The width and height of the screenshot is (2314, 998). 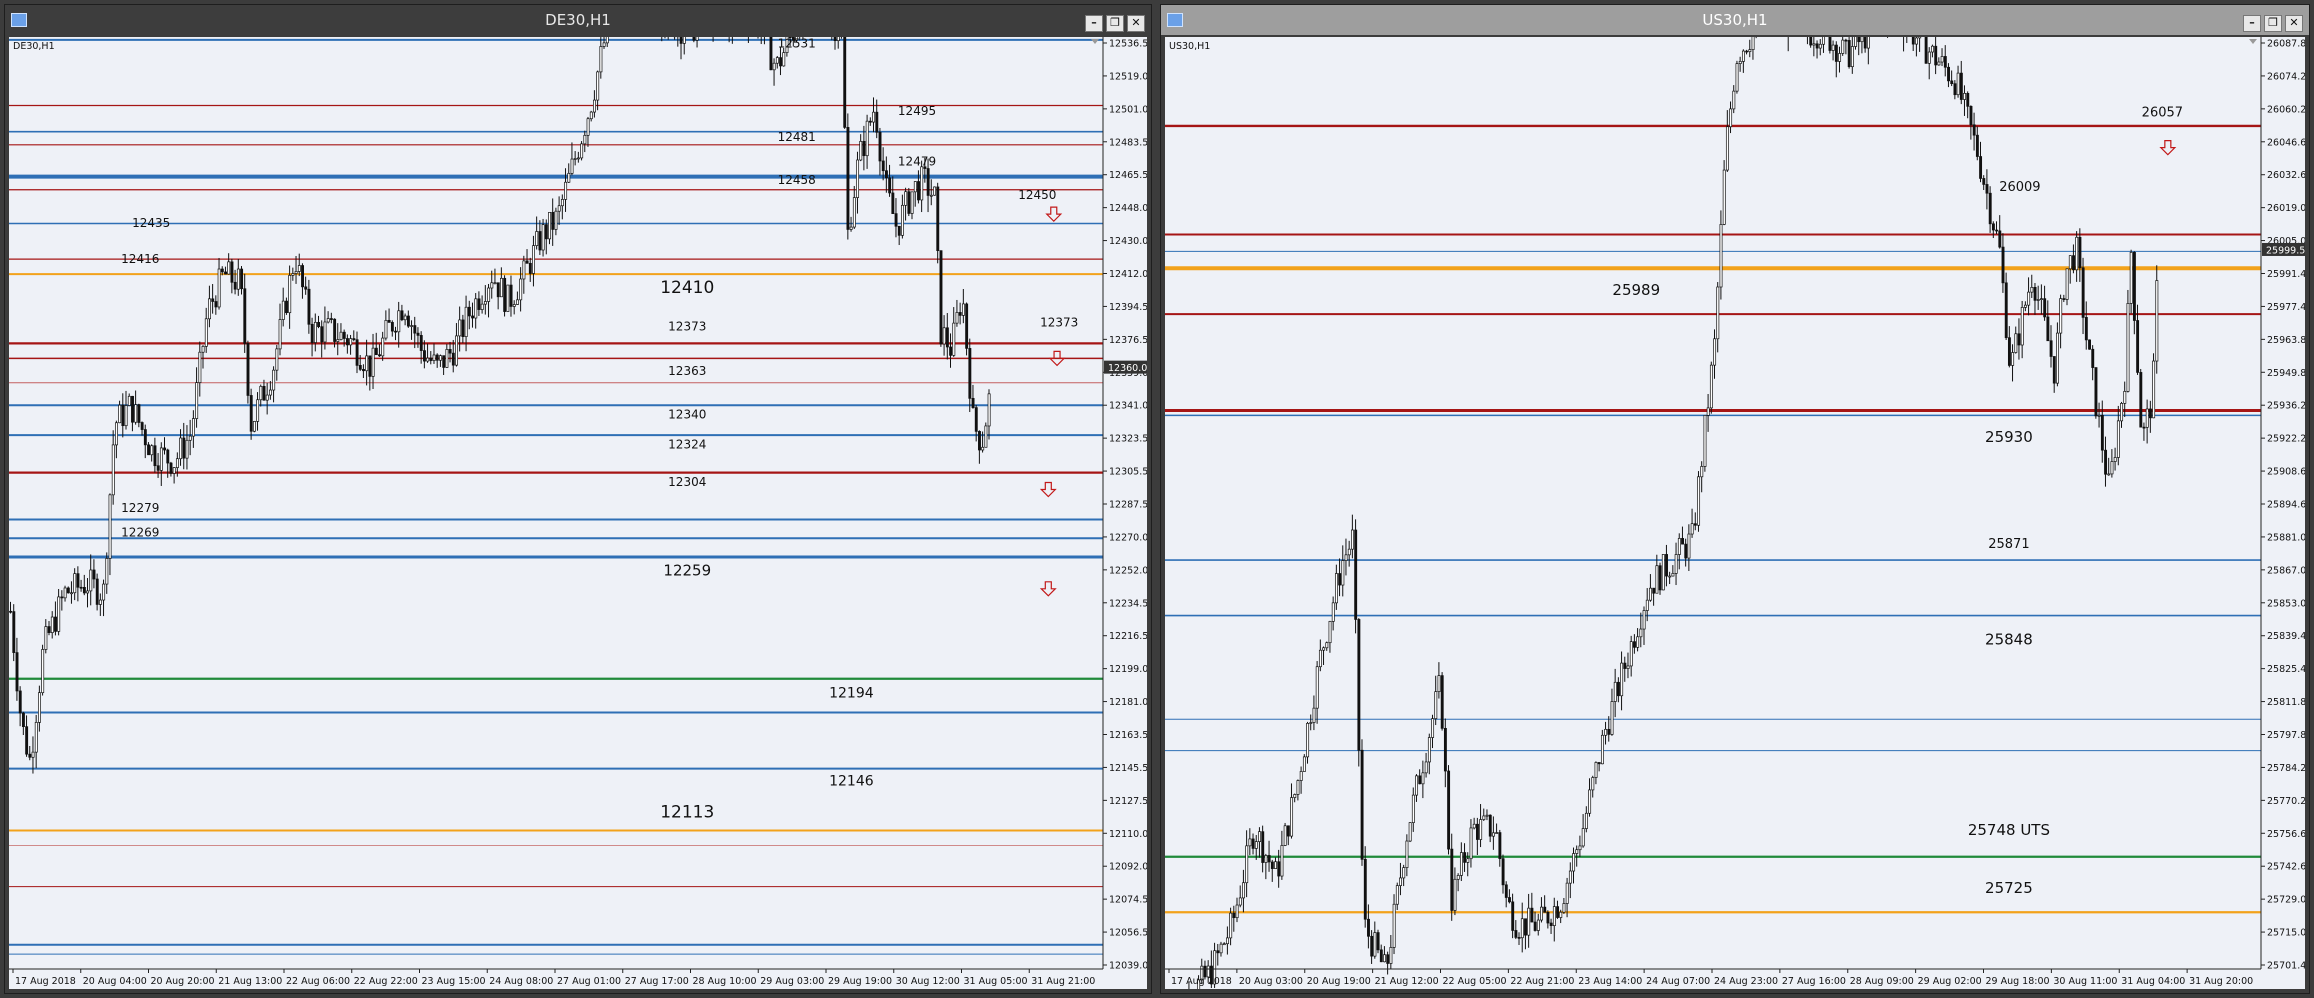 I want to click on price-tick-label: 12501.05, so click(x=1128, y=109).